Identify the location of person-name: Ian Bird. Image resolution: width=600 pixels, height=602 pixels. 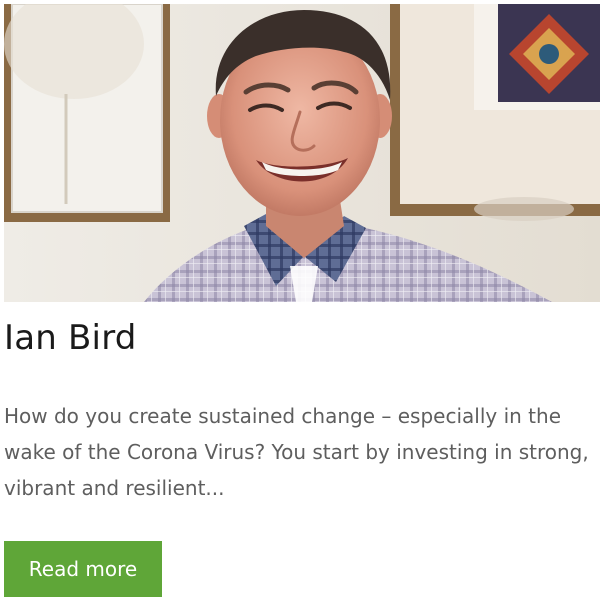
(70, 338).